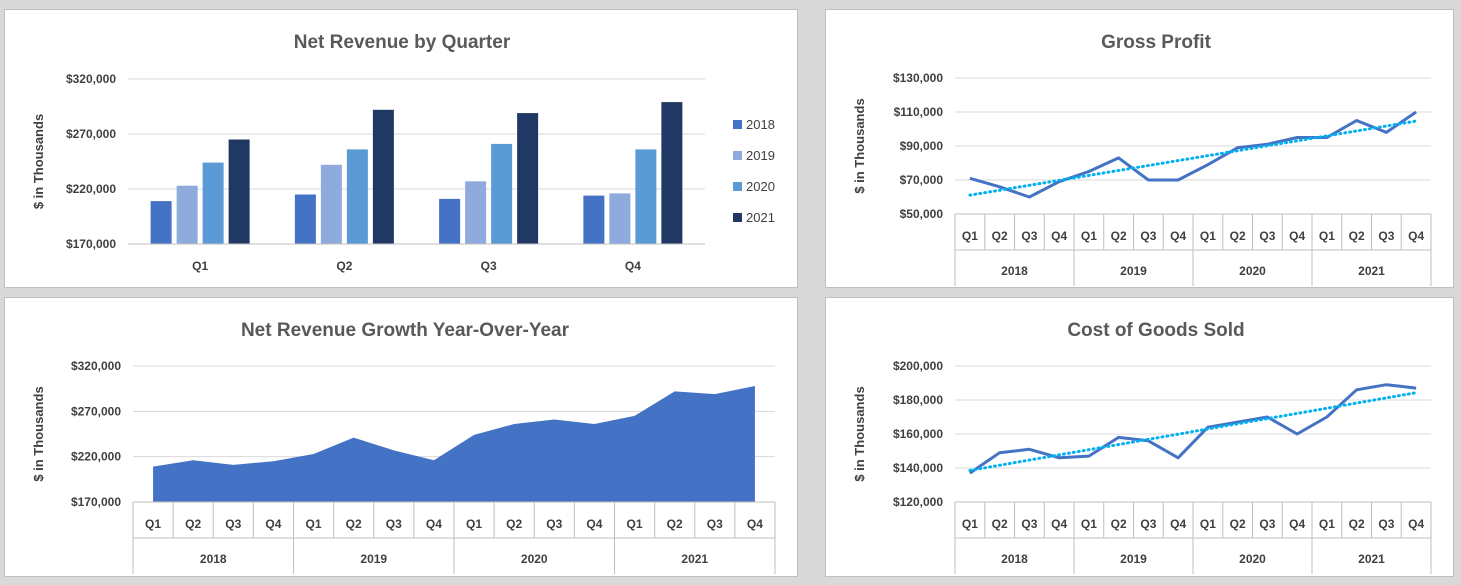  Describe the element at coordinates (620, 218) in the screenshot. I see `bar-2019-q4` at that location.